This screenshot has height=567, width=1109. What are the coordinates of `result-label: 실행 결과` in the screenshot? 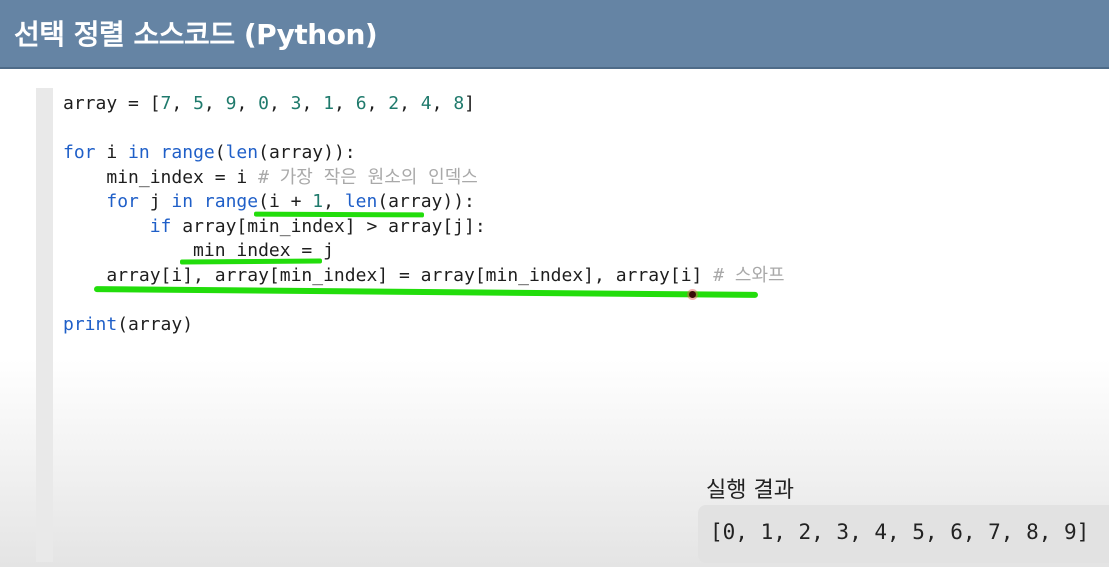 It's located at (750, 490).